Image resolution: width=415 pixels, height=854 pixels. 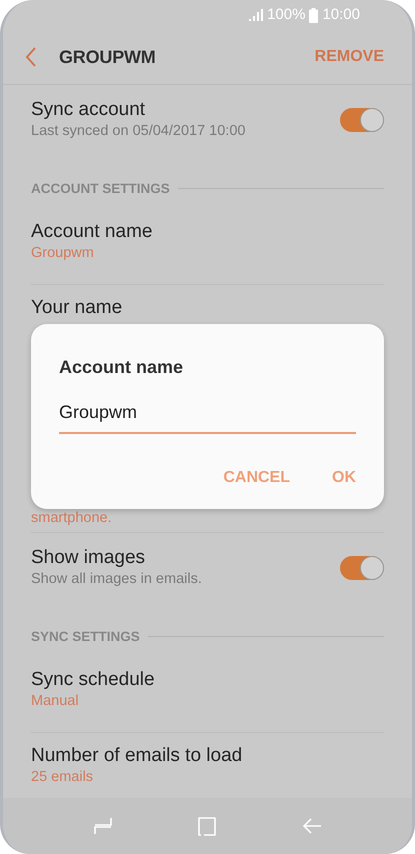 I want to click on setting-title: Account name, so click(x=92, y=232).